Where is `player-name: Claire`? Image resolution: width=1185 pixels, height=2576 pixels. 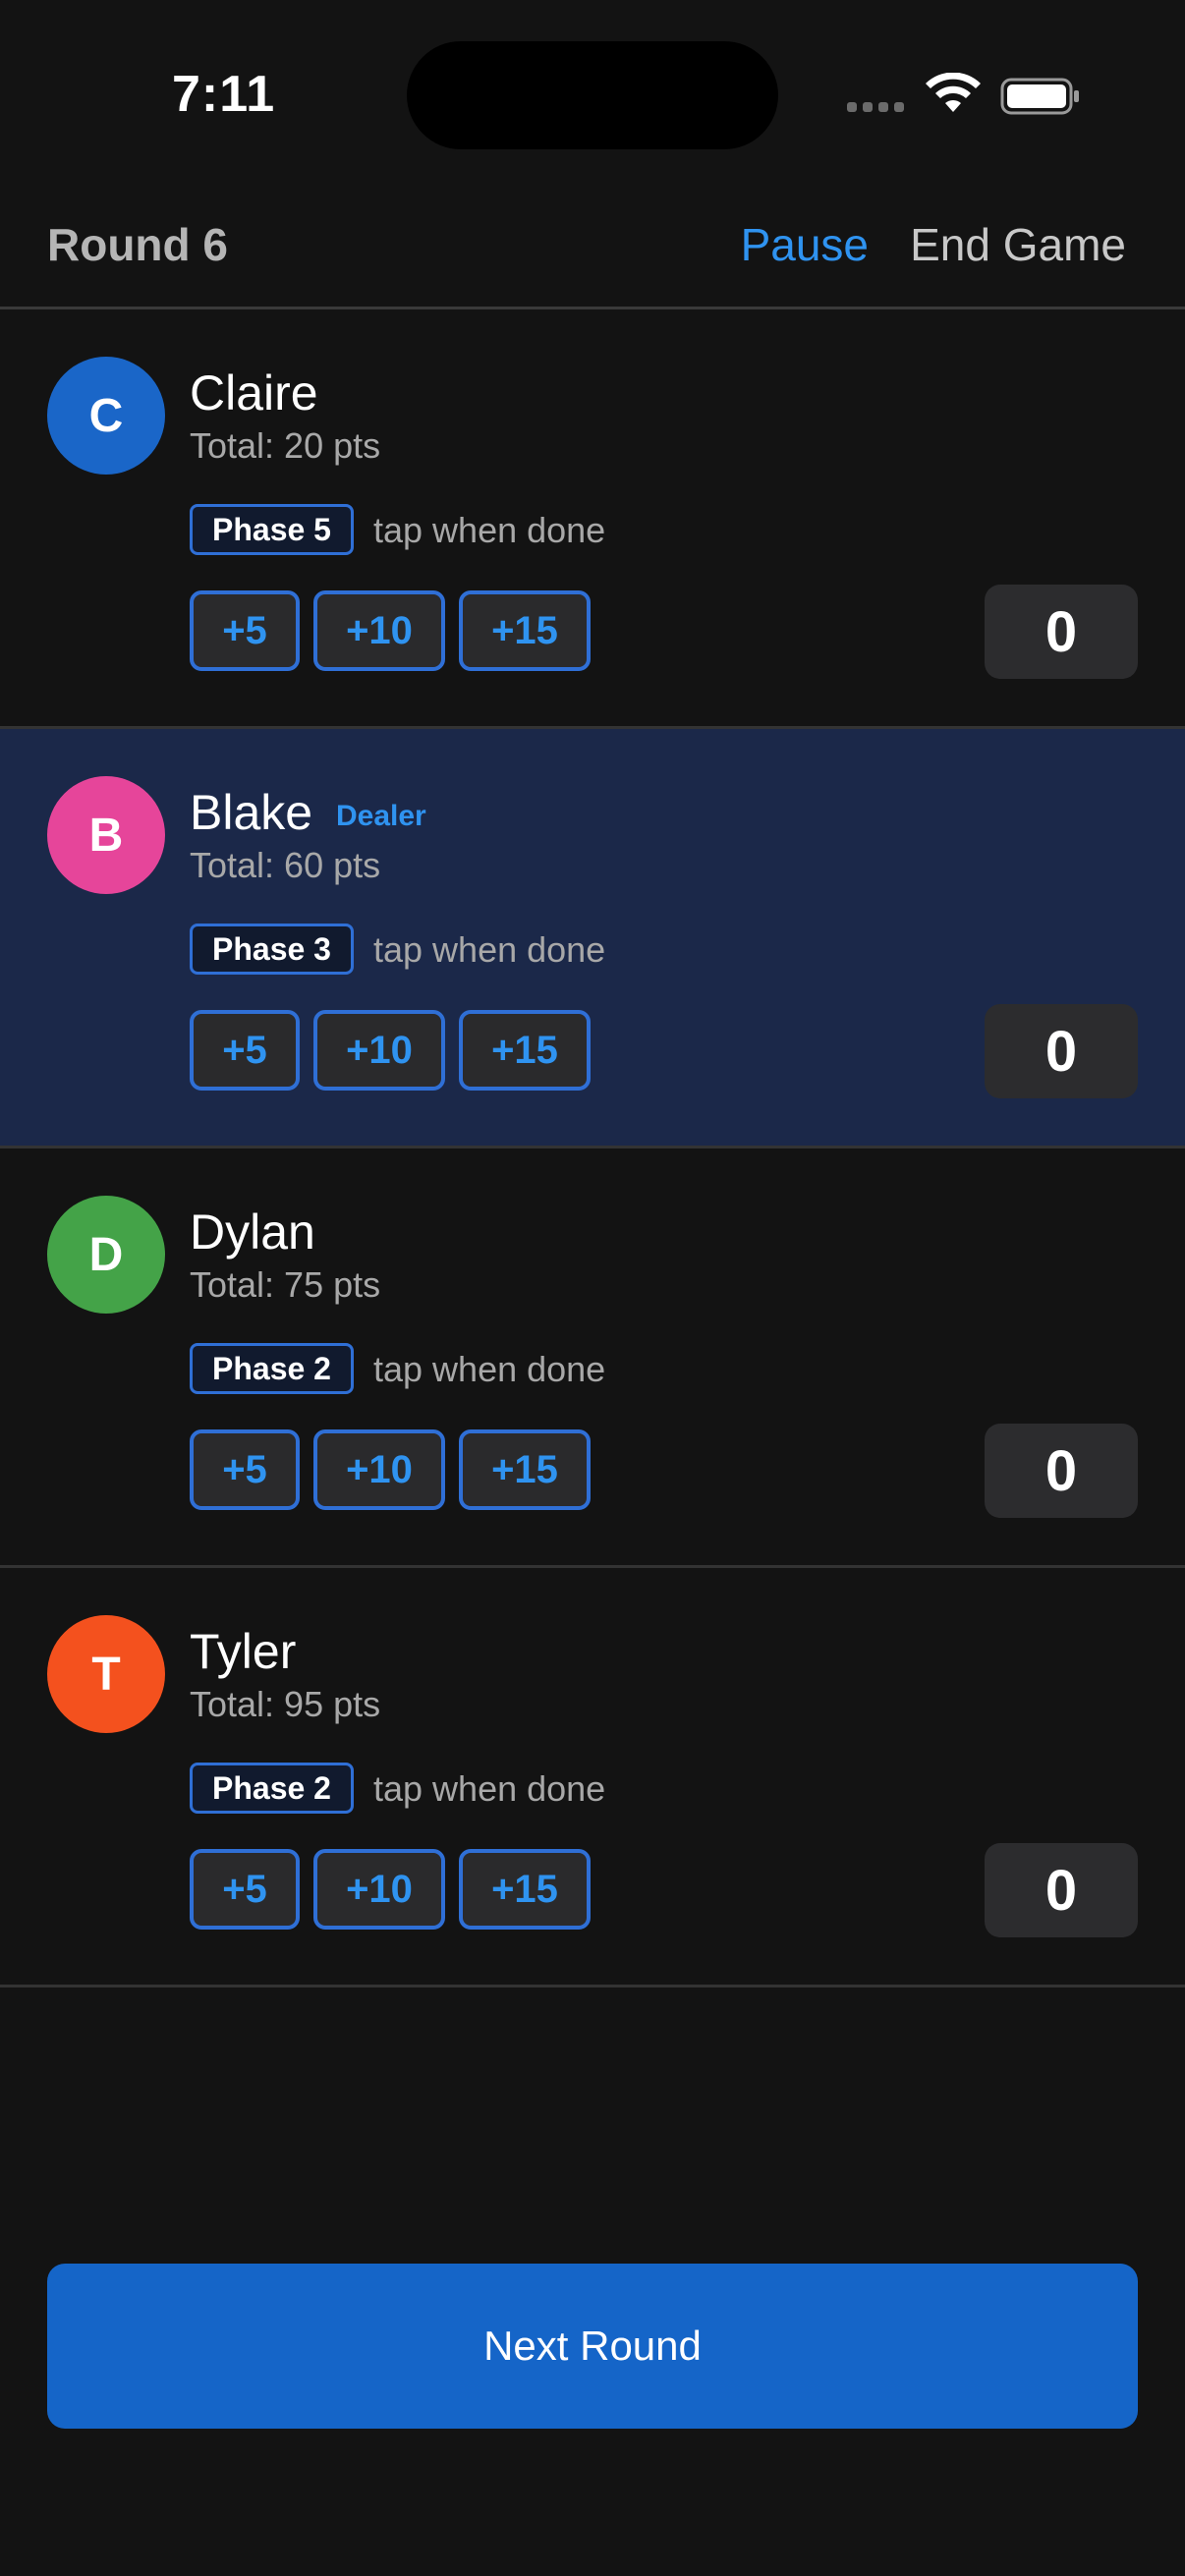
player-name: Claire is located at coordinates (254, 392).